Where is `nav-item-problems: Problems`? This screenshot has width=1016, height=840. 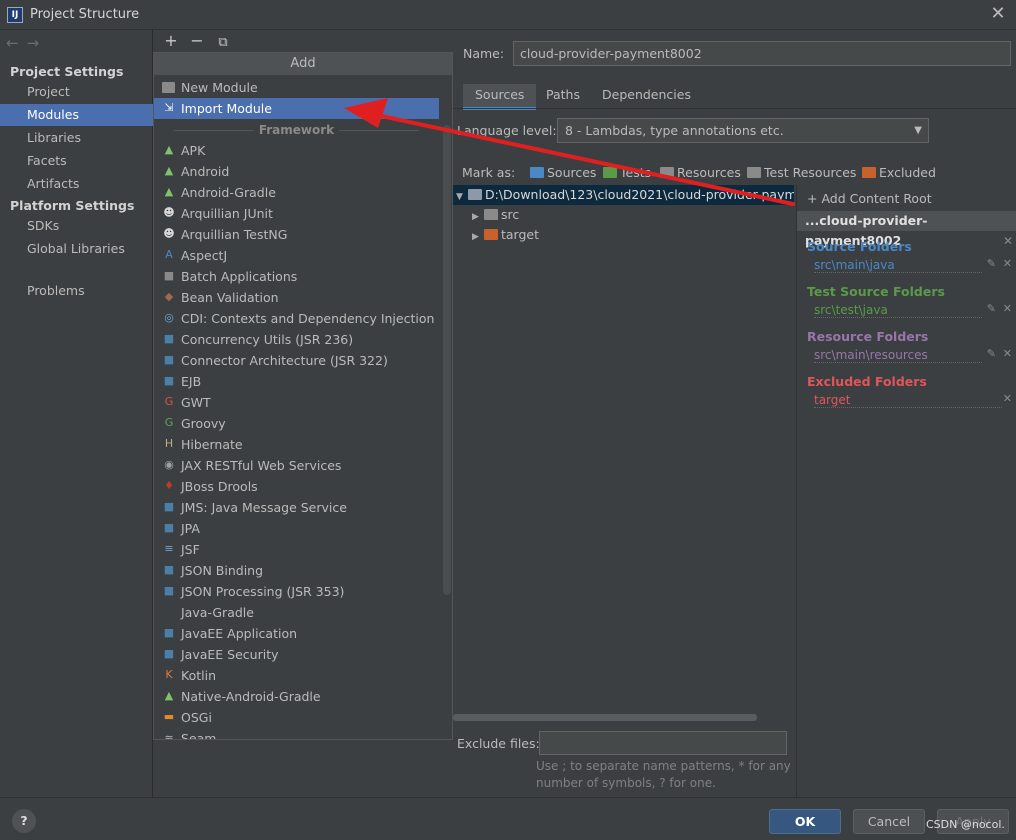
nav-item-problems: Problems is located at coordinates (76, 291).